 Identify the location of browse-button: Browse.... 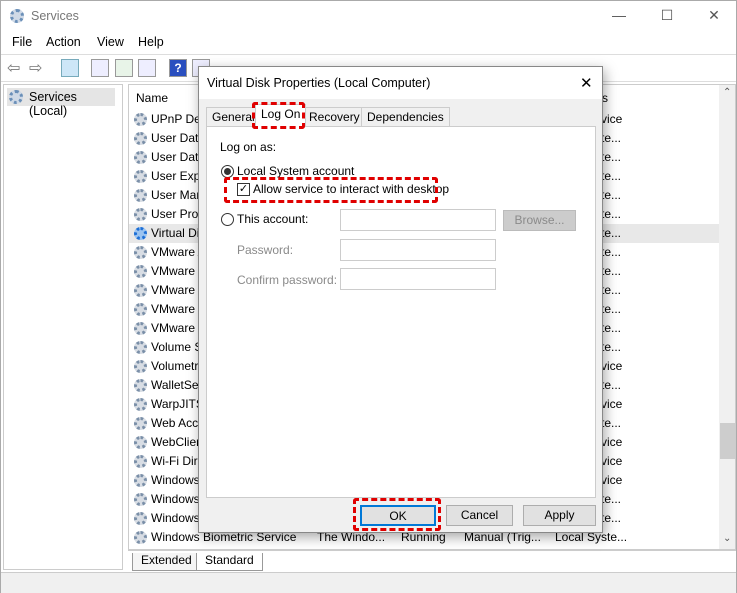
(539, 220).